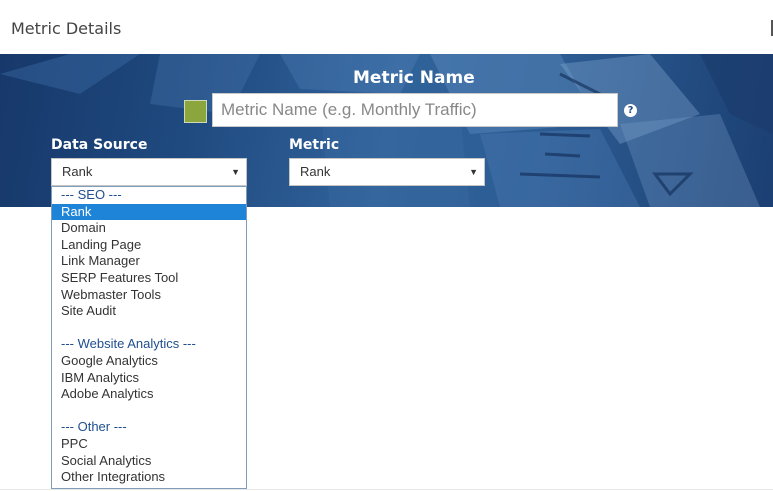 Image resolution: width=773 pixels, height=491 pixels. What do you see at coordinates (630, 110) in the screenshot?
I see `question-circle-icon: ?` at bounding box center [630, 110].